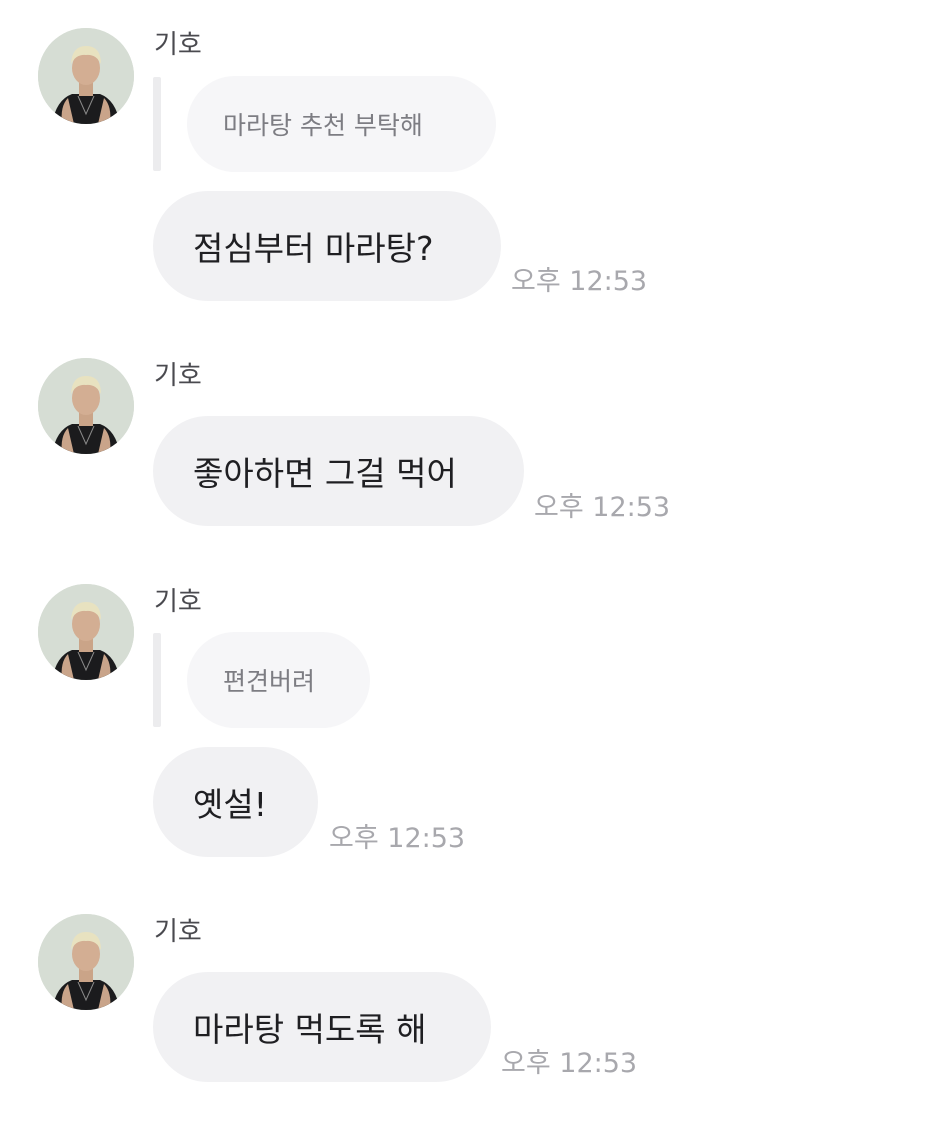  What do you see at coordinates (230, 804) in the screenshot?
I see `message-text: 옛설!` at bounding box center [230, 804].